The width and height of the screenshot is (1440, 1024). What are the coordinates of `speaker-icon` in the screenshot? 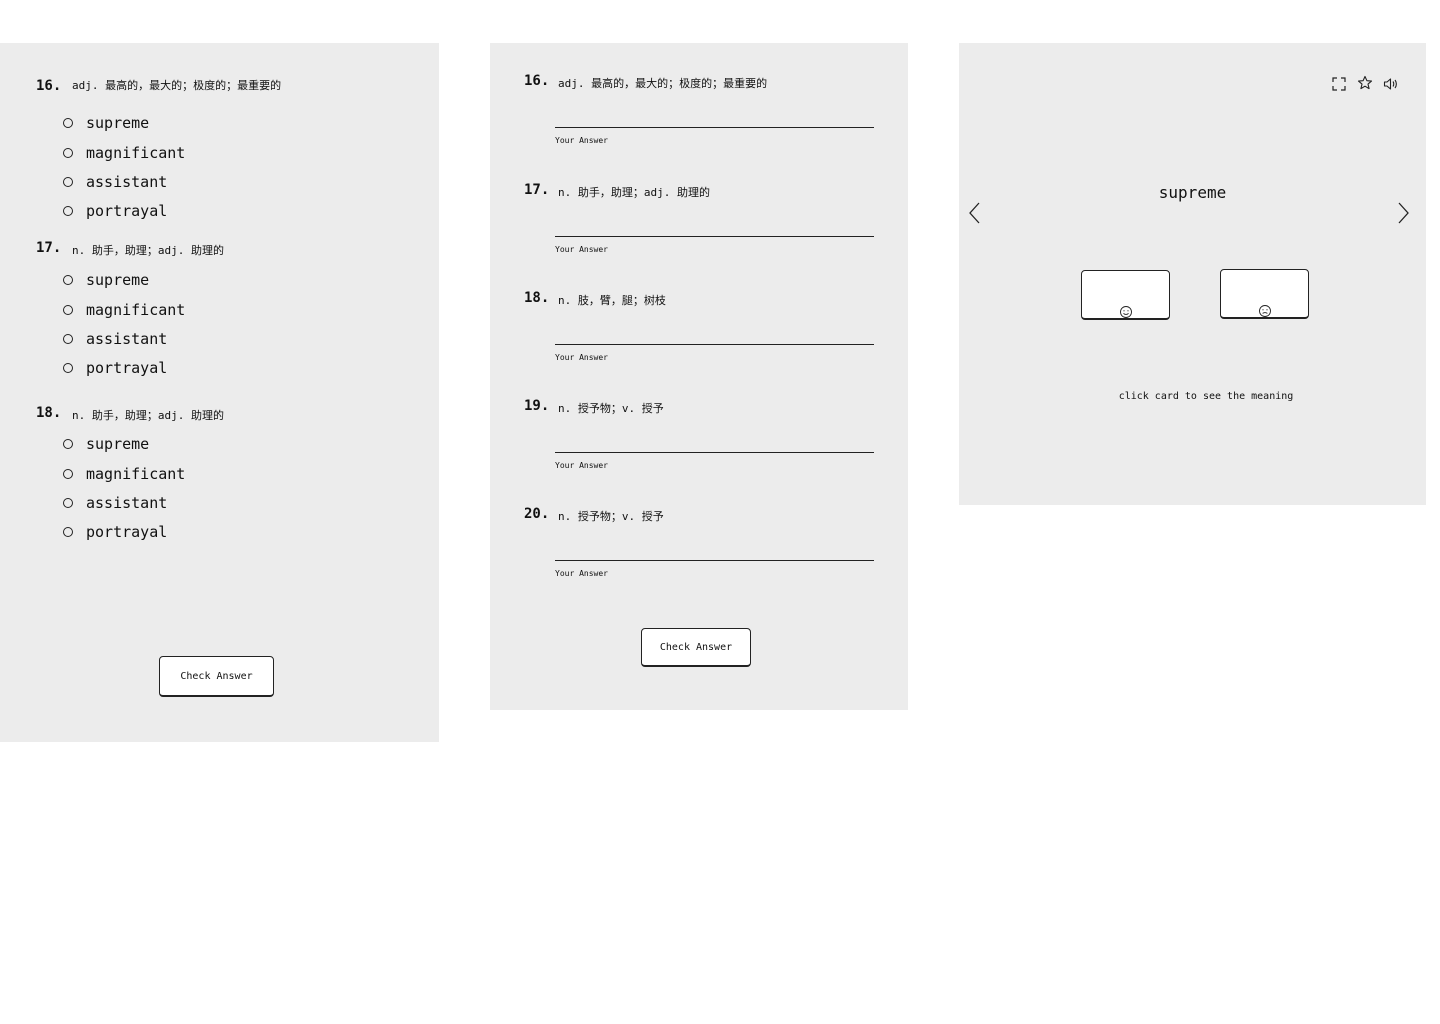 It's located at (1391, 84).